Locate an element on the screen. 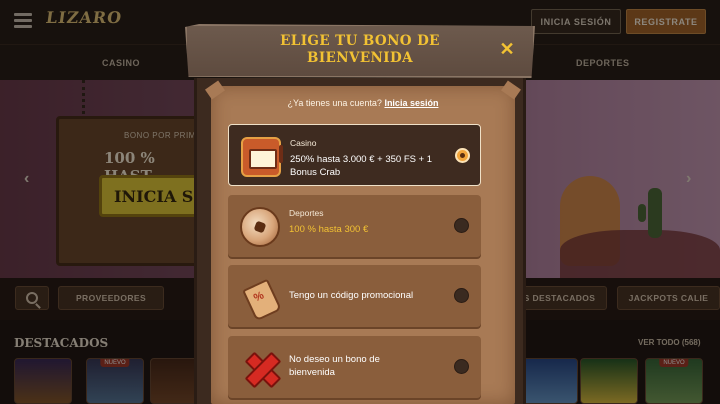 This screenshot has height=404, width=720. option-description: No deseo un bono de bienvenida is located at coordinates (334, 366).